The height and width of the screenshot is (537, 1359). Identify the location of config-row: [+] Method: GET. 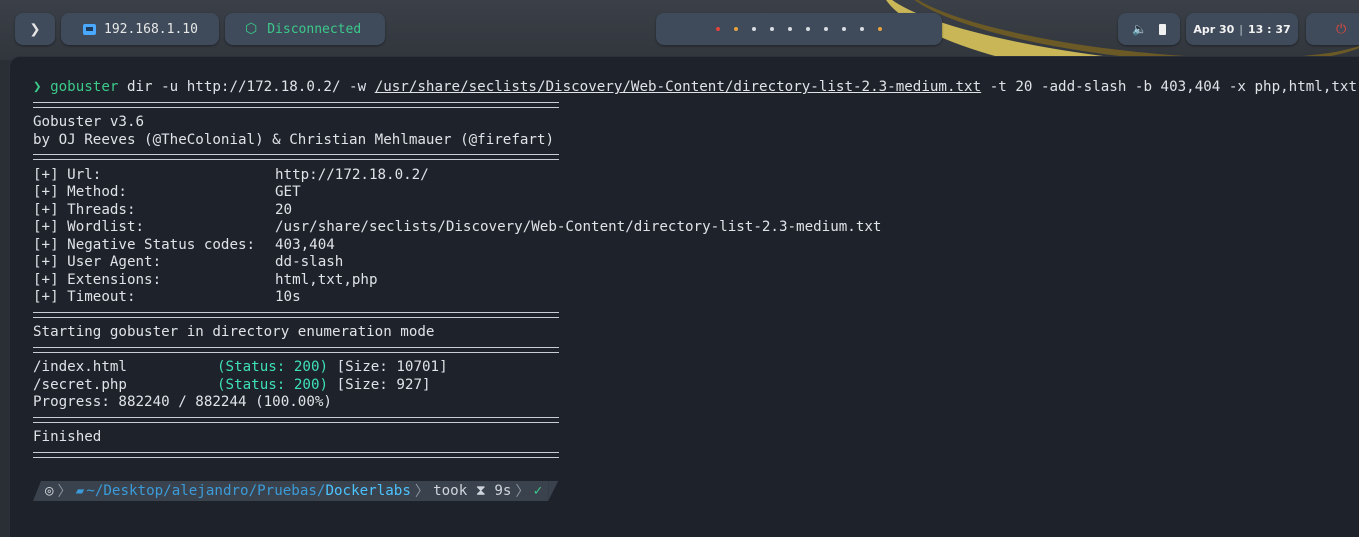
(695, 193).